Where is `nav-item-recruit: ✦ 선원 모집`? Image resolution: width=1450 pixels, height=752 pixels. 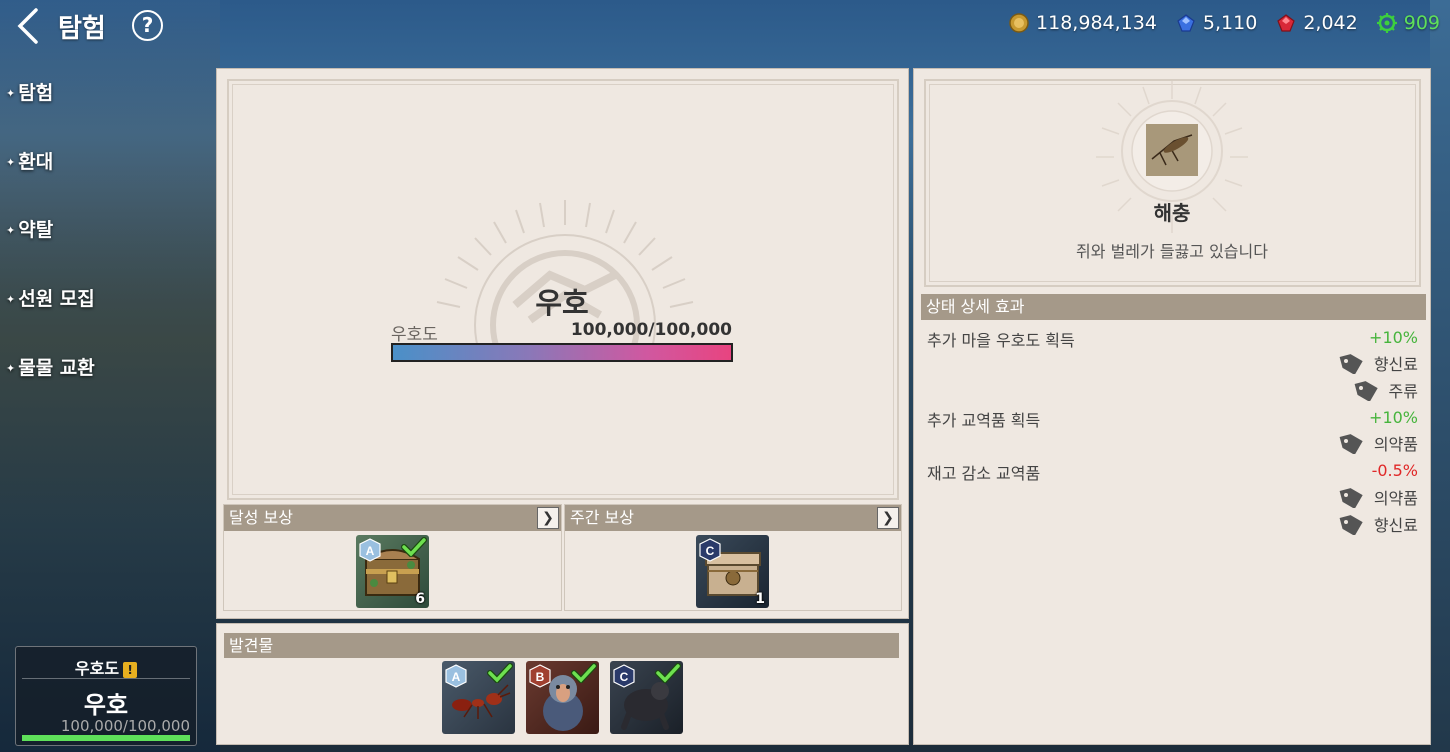 nav-item-recruit: ✦ 선원 모집 is located at coordinates (50, 297).